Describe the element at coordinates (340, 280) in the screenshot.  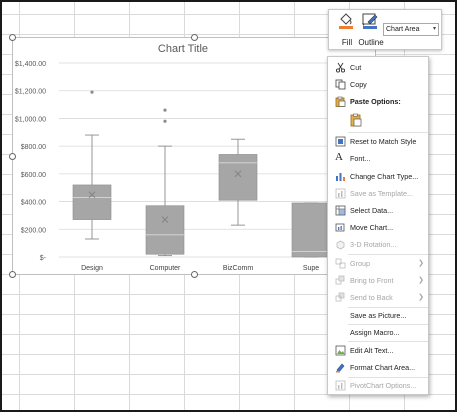
I see `bring-front-icon` at that location.